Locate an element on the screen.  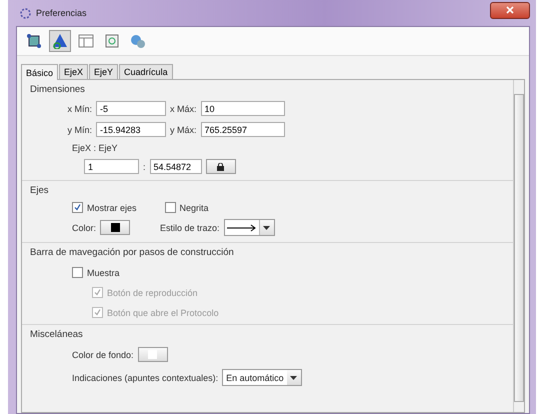
window-title: Preferencias is located at coordinates (61, 13).